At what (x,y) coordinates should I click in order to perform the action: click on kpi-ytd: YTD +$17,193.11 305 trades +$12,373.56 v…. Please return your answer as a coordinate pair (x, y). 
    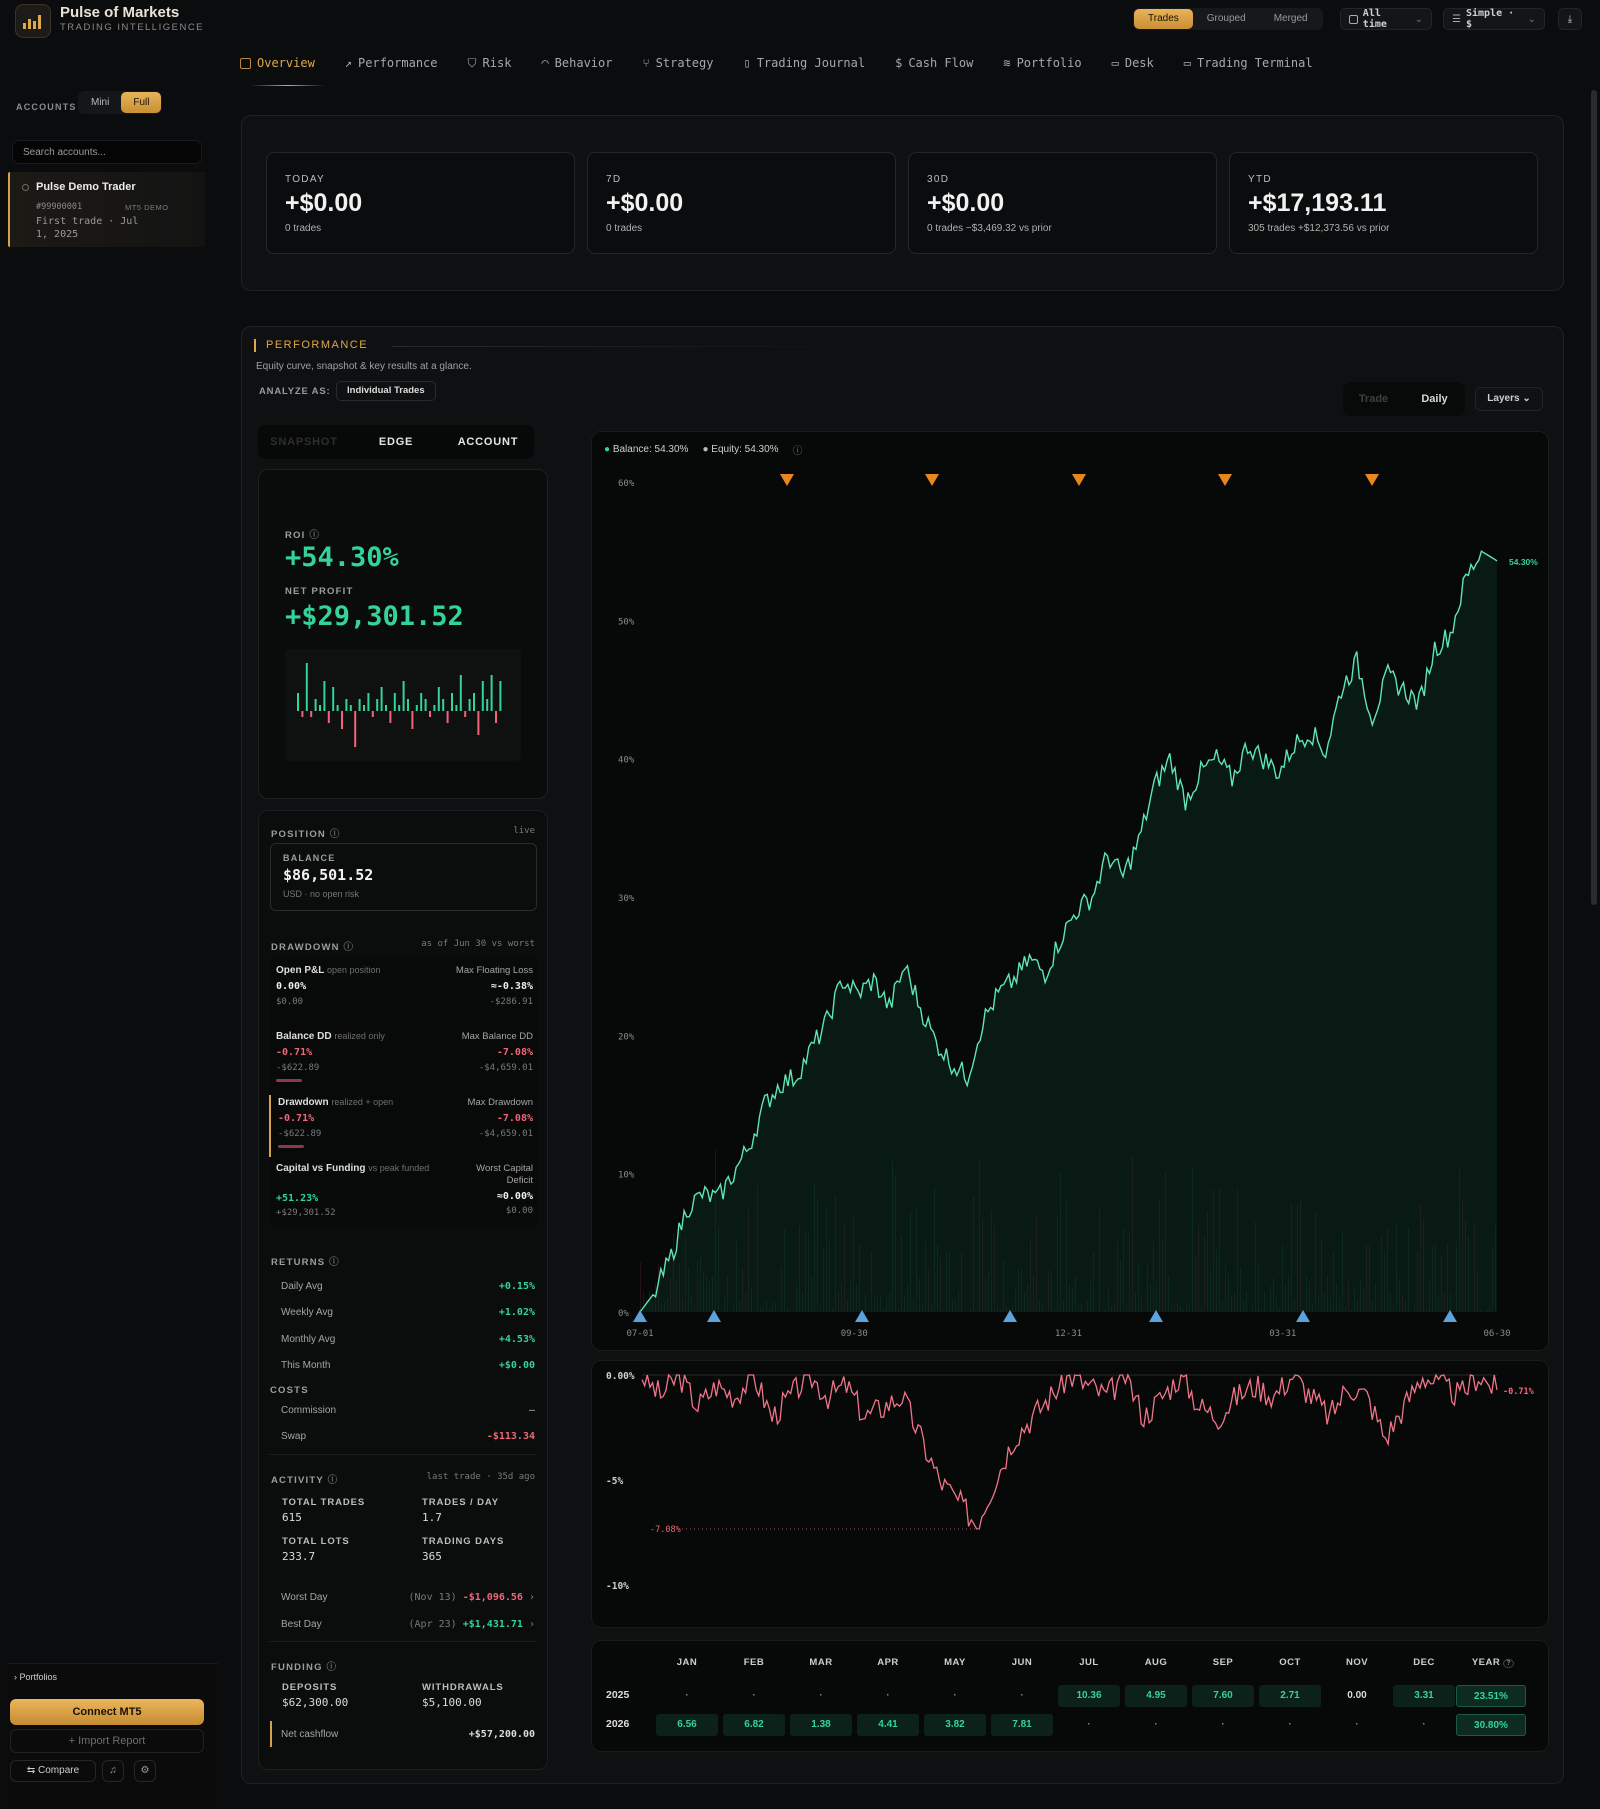
    Looking at the image, I should click on (1383, 203).